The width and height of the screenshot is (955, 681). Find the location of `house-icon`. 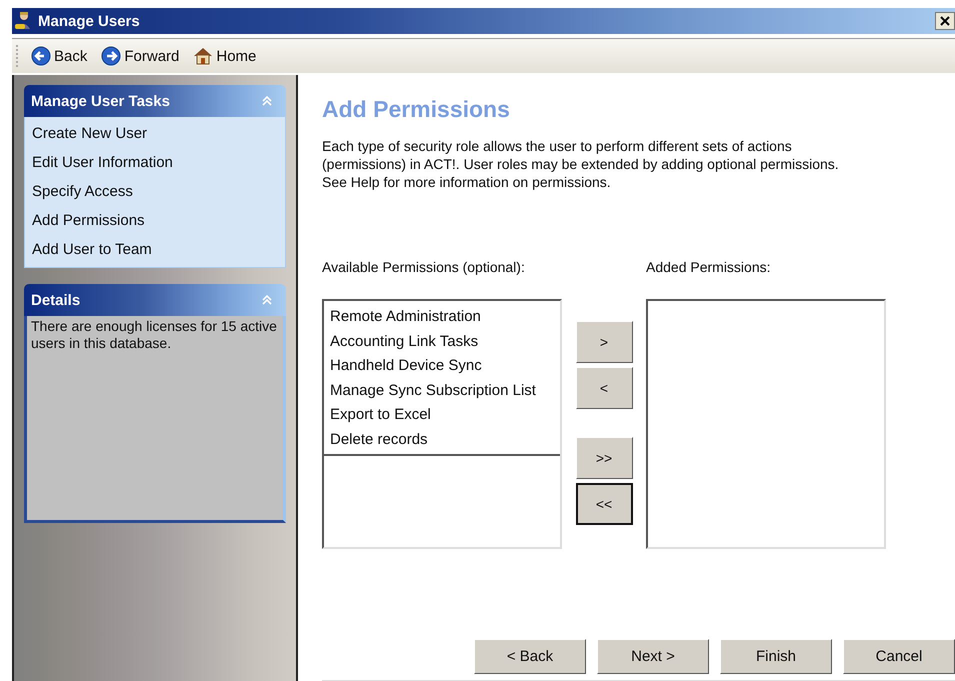

house-icon is located at coordinates (203, 56).